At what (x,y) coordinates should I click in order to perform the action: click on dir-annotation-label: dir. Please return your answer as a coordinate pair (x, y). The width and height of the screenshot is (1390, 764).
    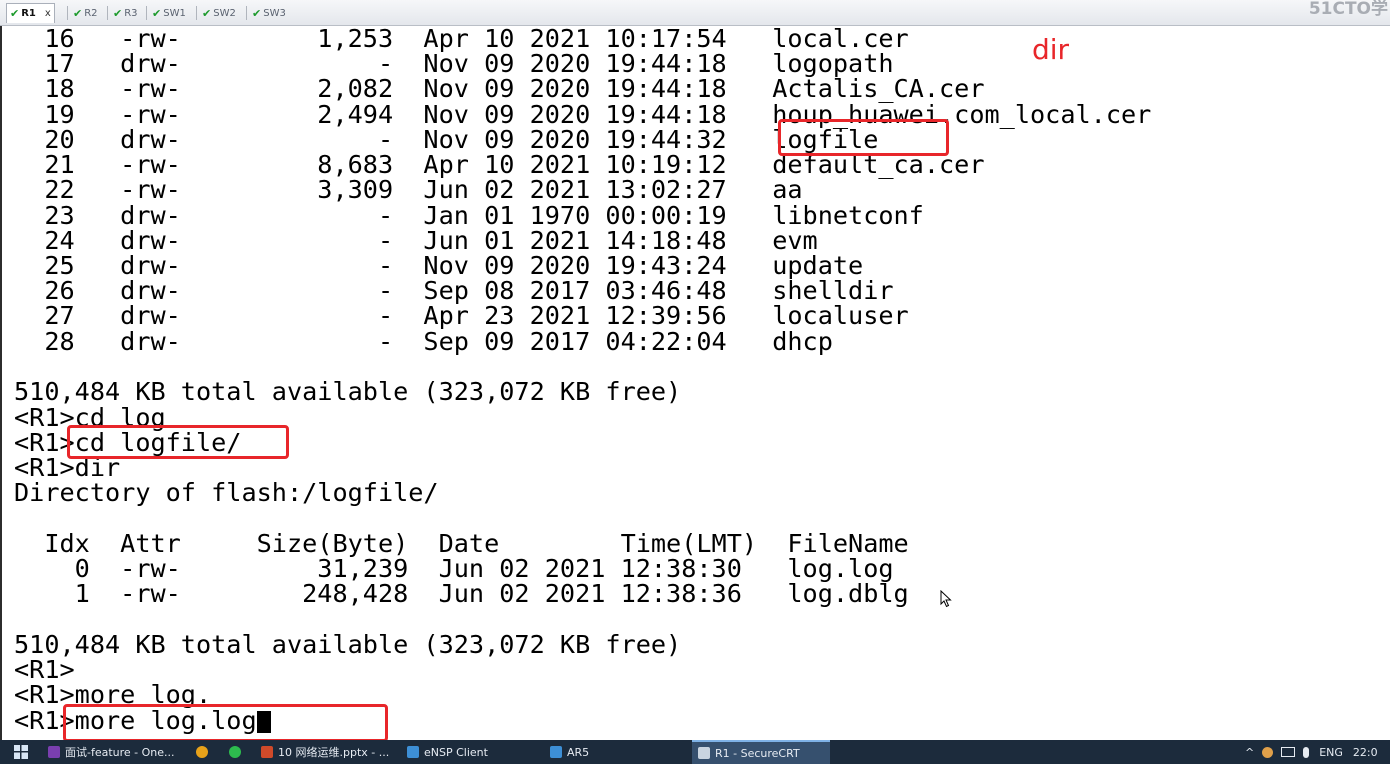
    Looking at the image, I should click on (1051, 49).